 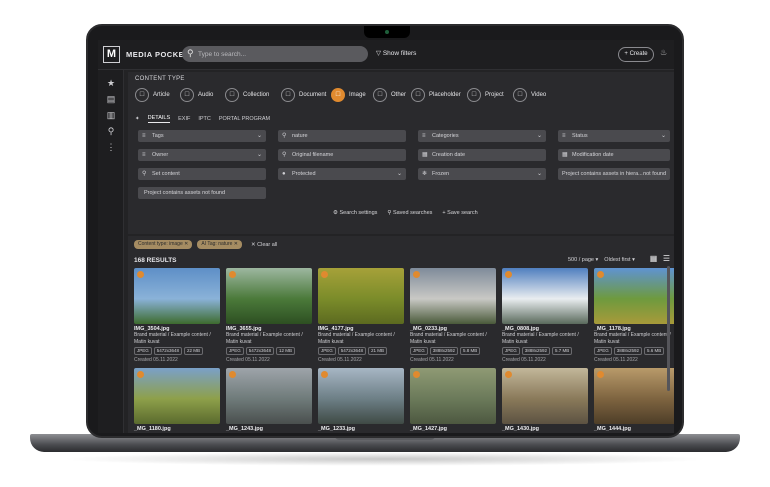 I want to click on content-type-label: Project, so click(x=494, y=95).